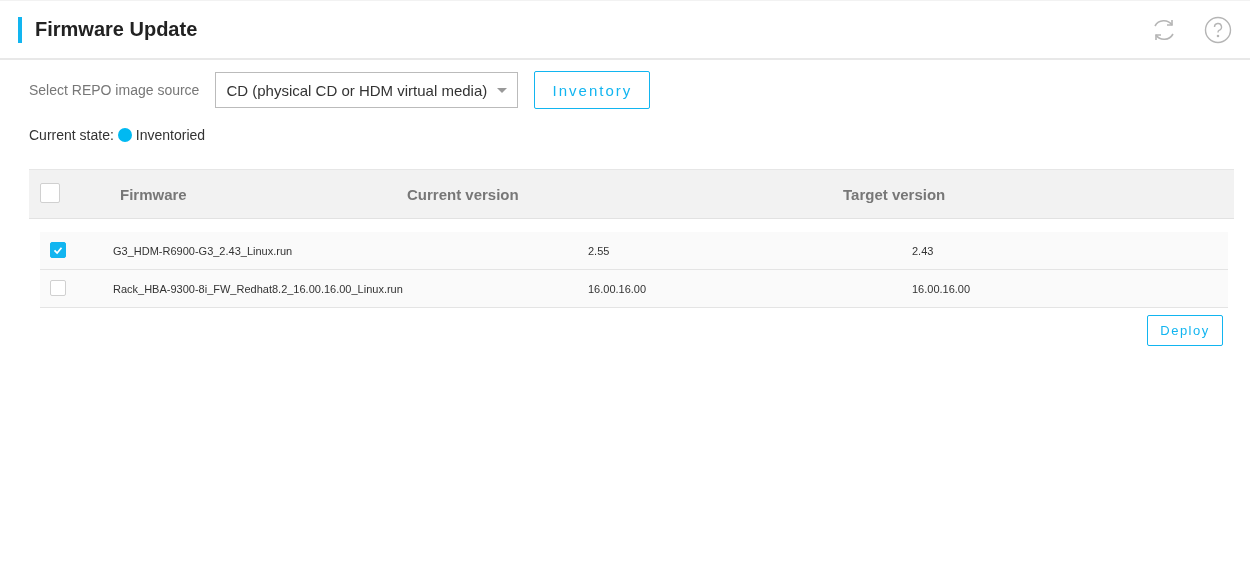 The height and width of the screenshot is (561, 1250). Describe the element at coordinates (1185, 330) in the screenshot. I see `deploy-button: Deploy` at that location.